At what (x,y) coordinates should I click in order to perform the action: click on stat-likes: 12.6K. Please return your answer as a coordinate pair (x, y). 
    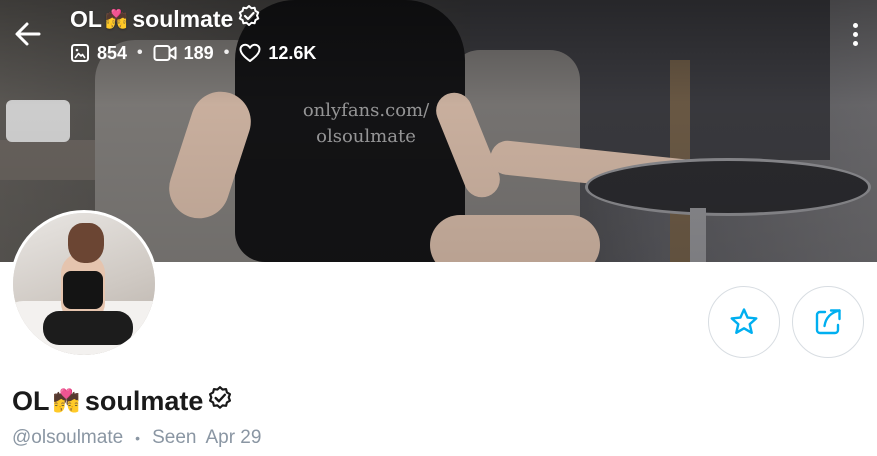
    Looking at the image, I should click on (277, 53).